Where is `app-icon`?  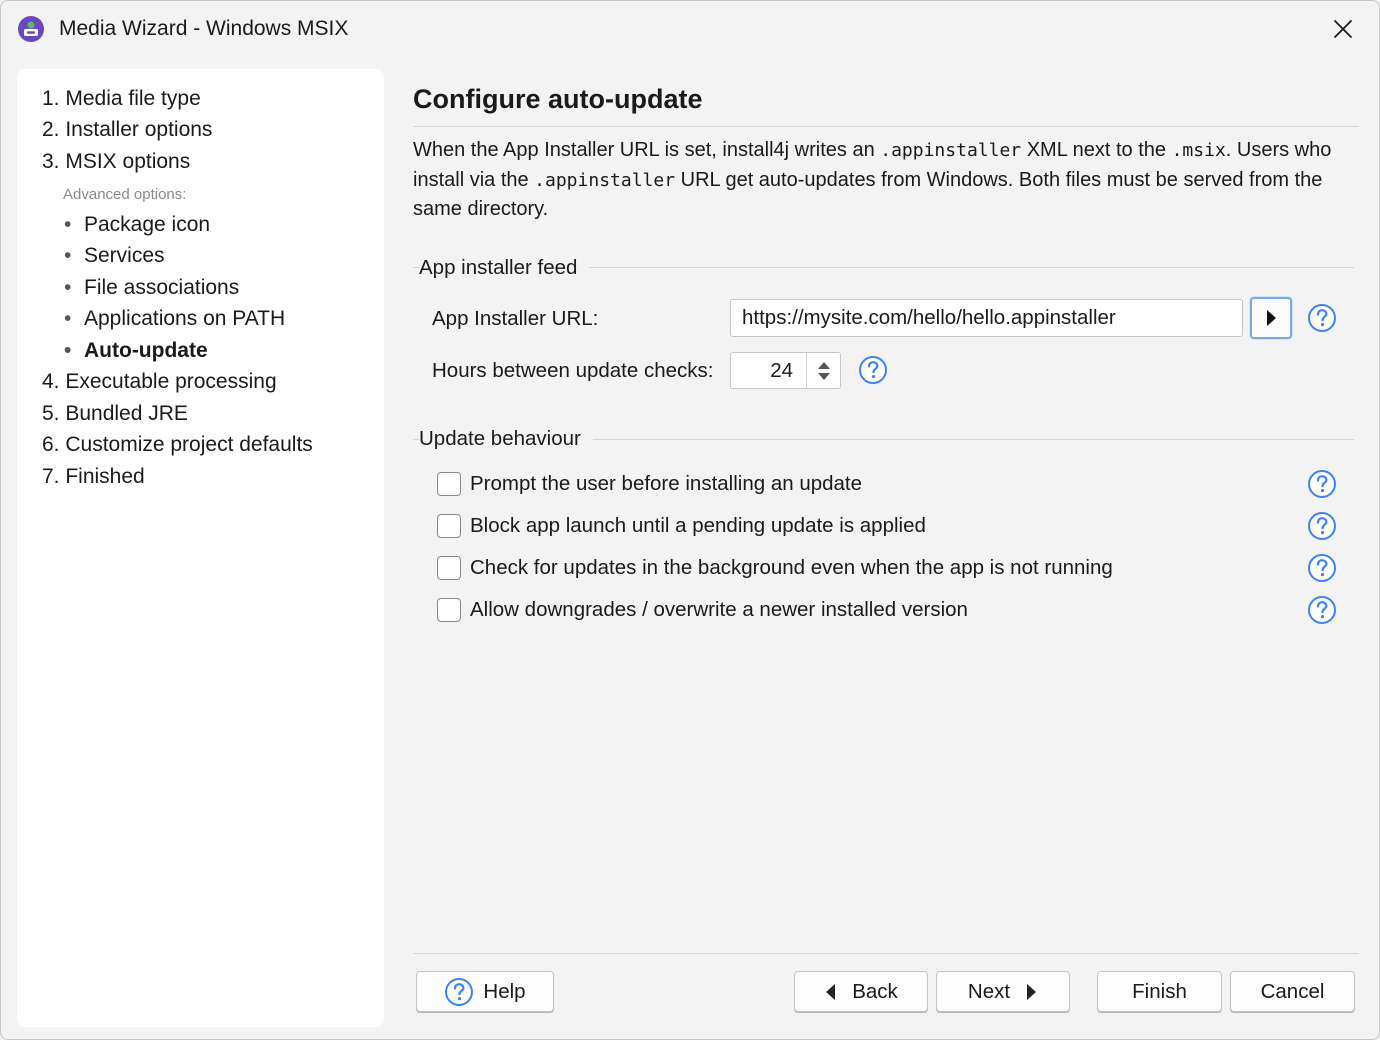
app-icon is located at coordinates (31, 29).